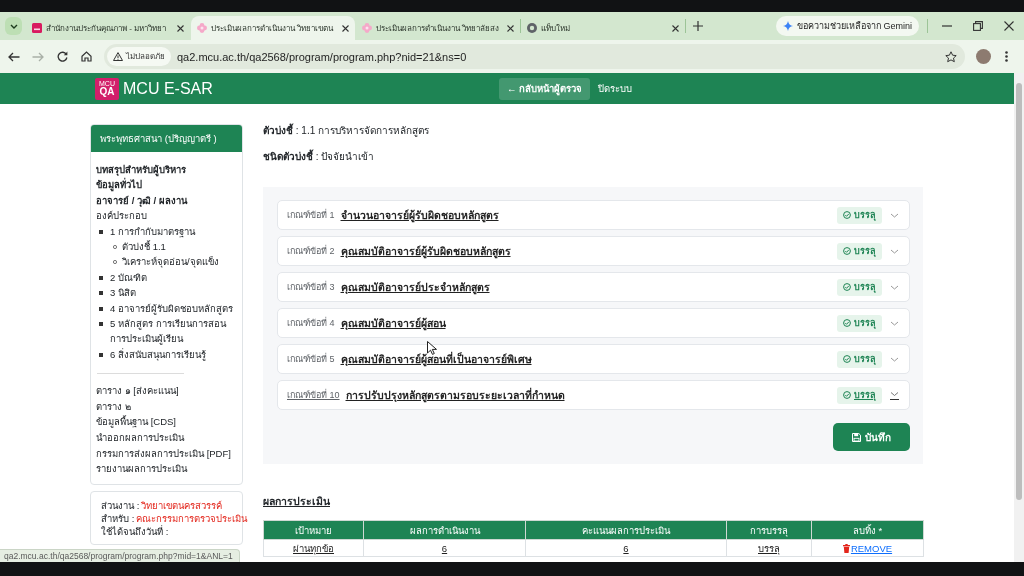 This screenshot has height=576, width=1024. Describe the element at coordinates (1019, 291) in the screenshot. I see `scrollbar-thumb` at that location.